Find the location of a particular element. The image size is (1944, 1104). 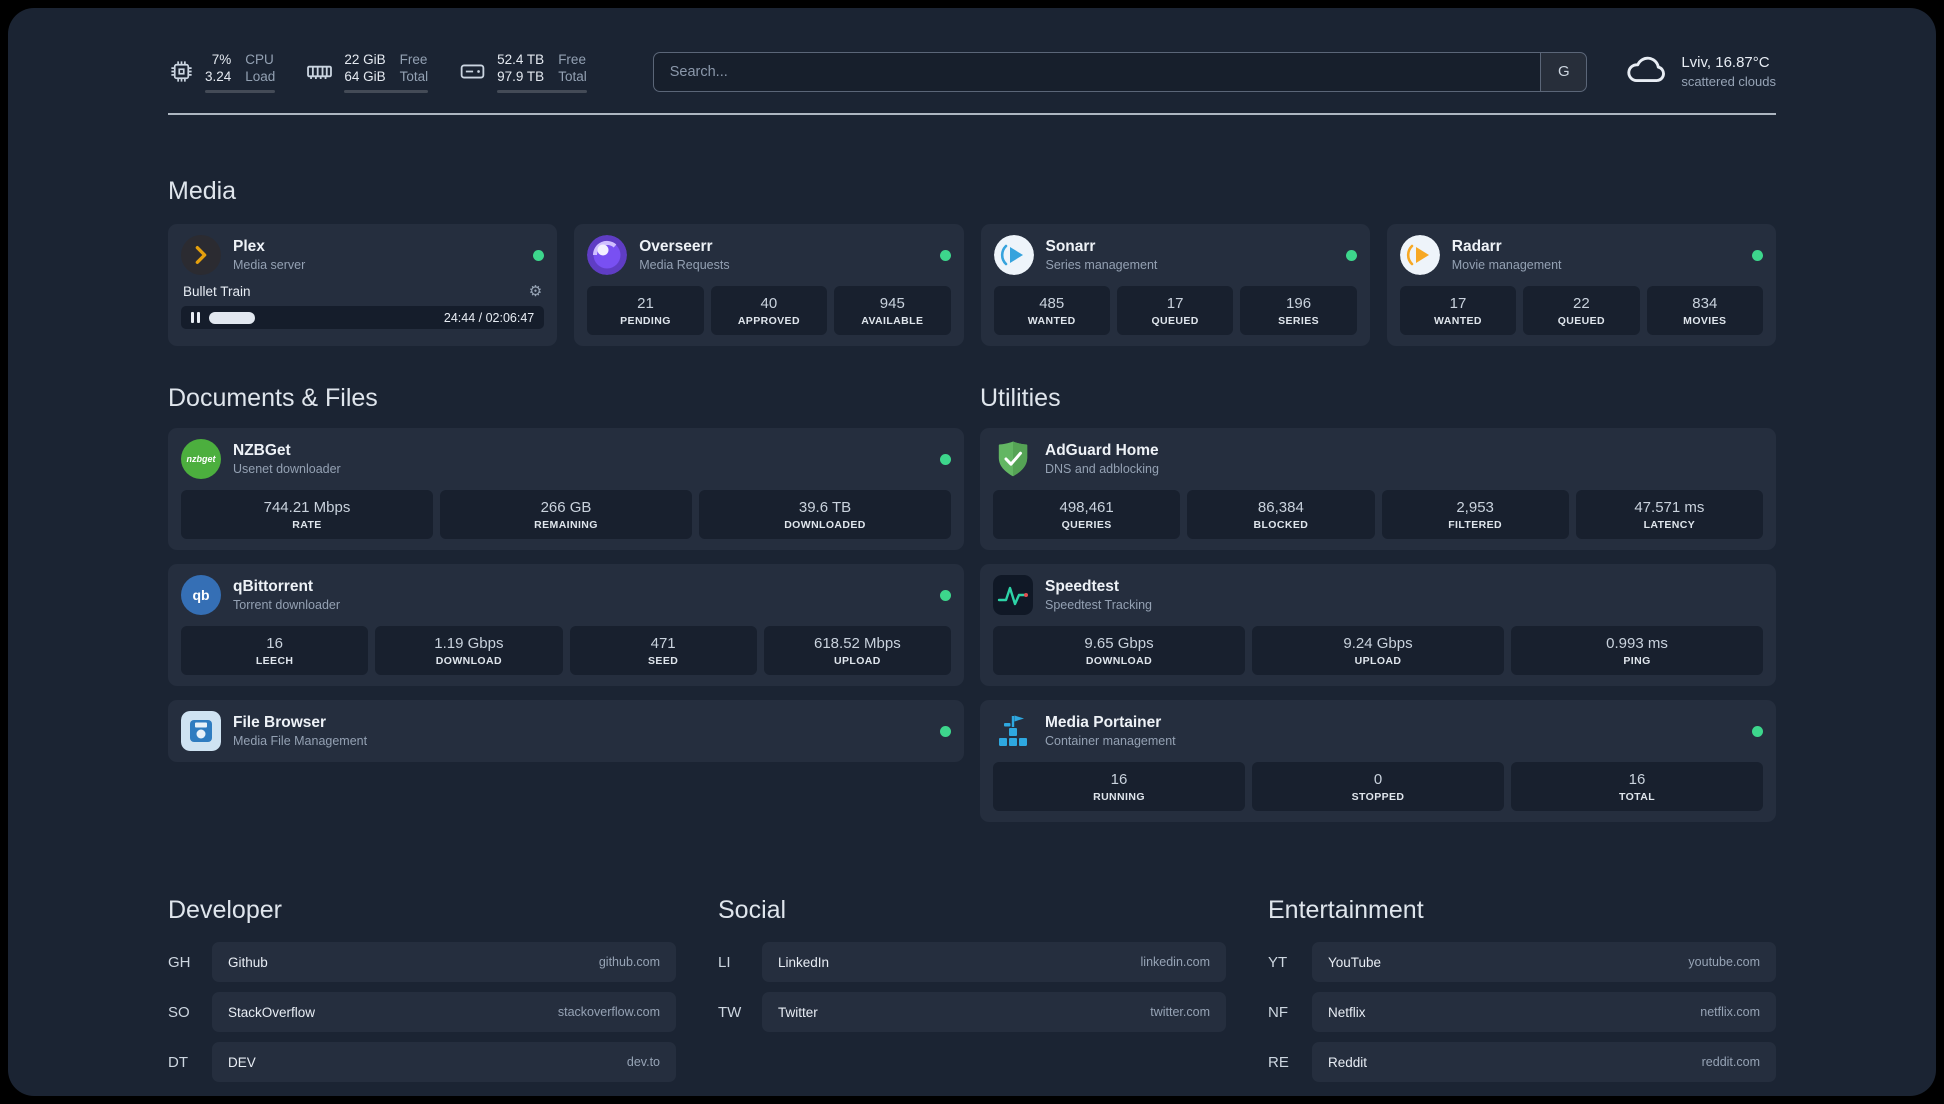

now-playing-title: Bullet Train is located at coordinates (217, 291).